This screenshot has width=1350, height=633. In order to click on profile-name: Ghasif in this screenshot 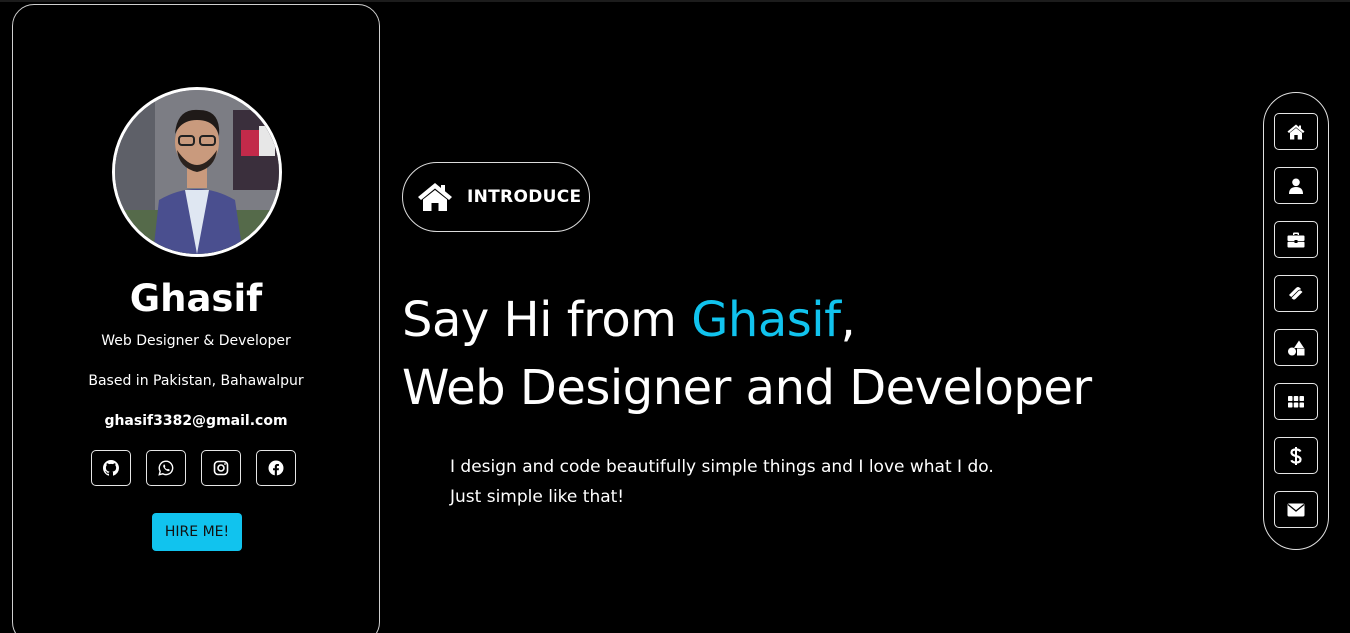, I will do `click(196, 298)`.